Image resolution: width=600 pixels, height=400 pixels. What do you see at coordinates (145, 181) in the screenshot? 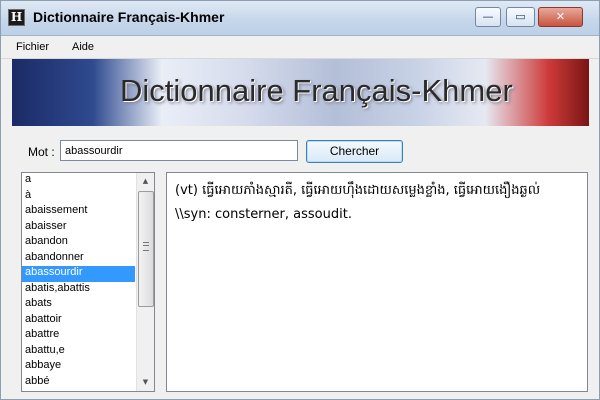
I see `scroll-up-arrow-icon: ▲` at bounding box center [145, 181].